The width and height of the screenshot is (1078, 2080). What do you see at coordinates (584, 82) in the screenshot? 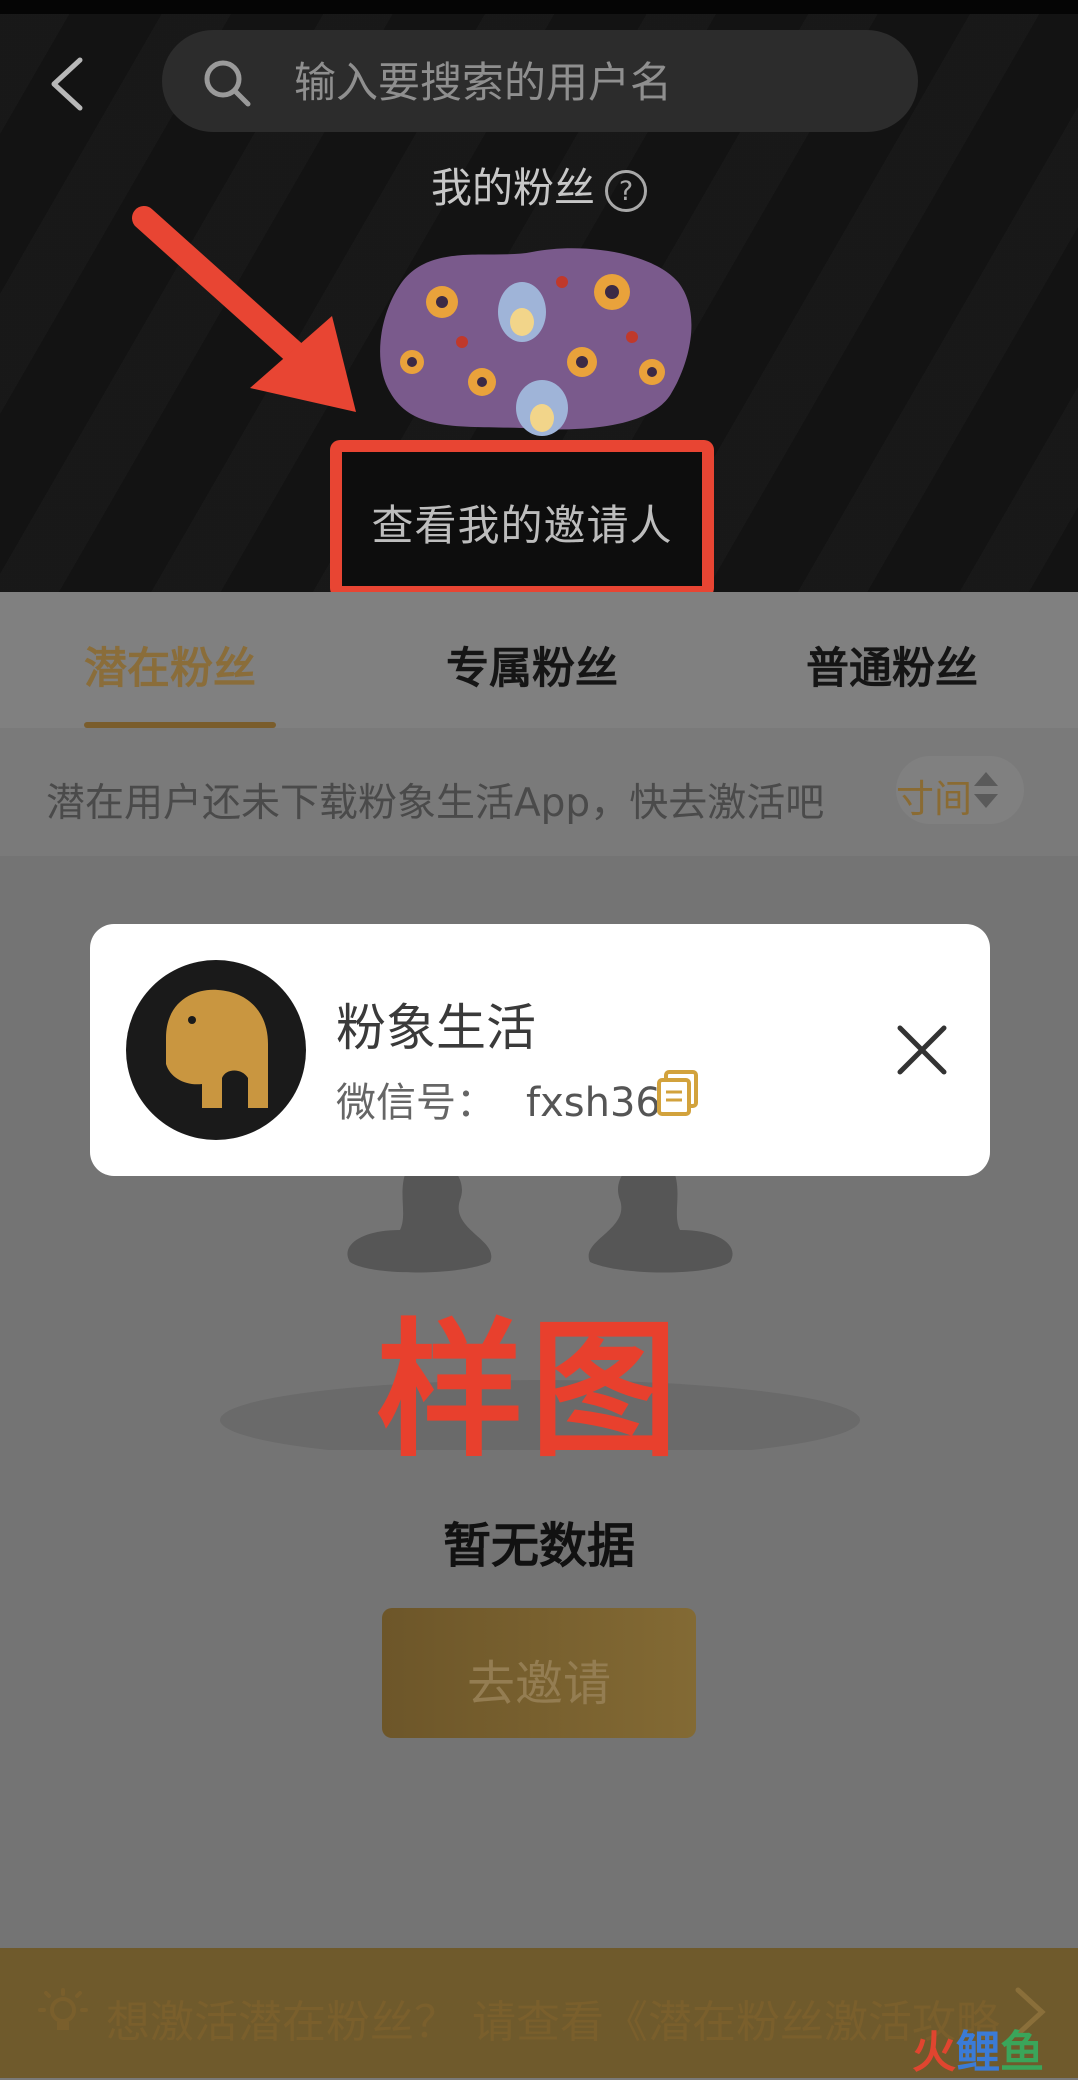
I see `search-input` at bounding box center [584, 82].